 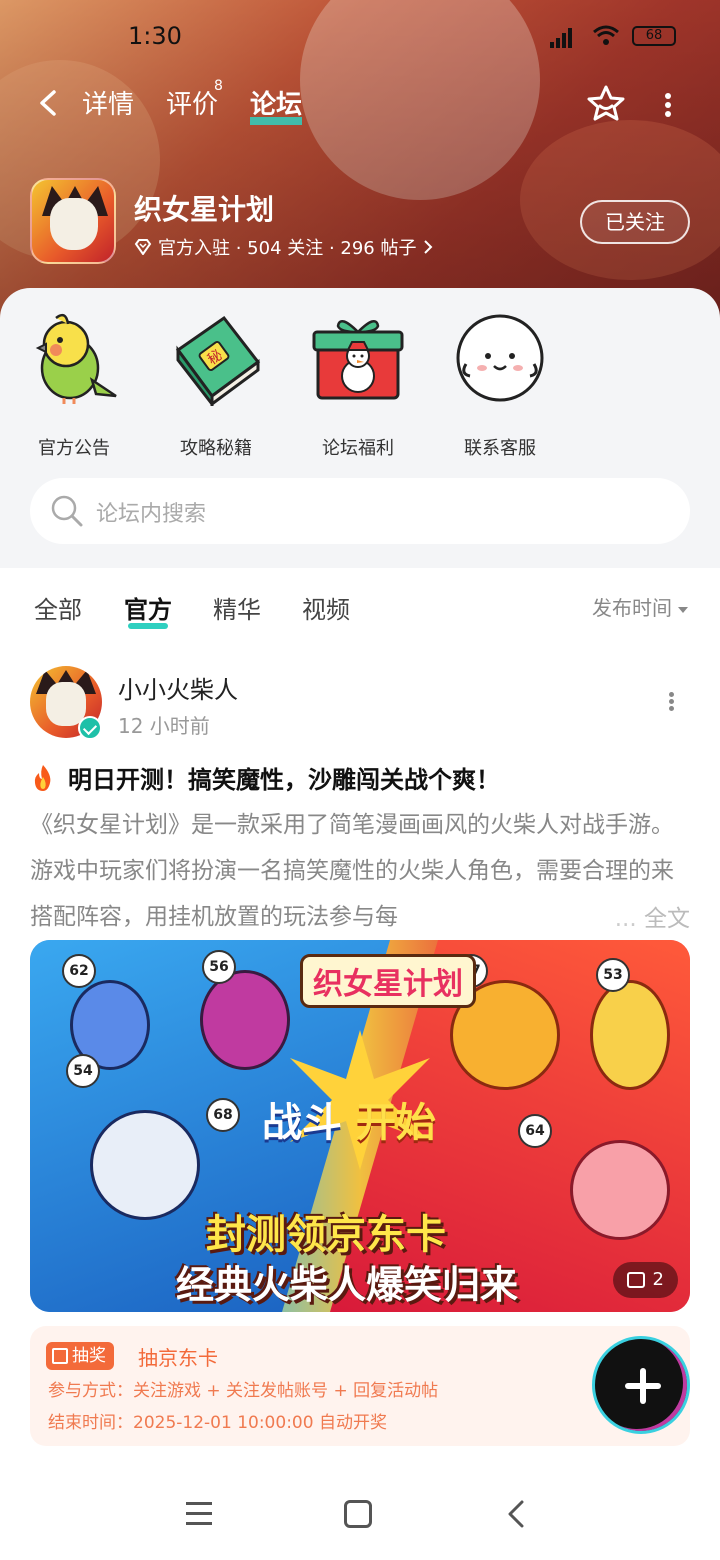 I want to click on banner-caption-1: 封测领京东卡, so click(x=326, y=1235).